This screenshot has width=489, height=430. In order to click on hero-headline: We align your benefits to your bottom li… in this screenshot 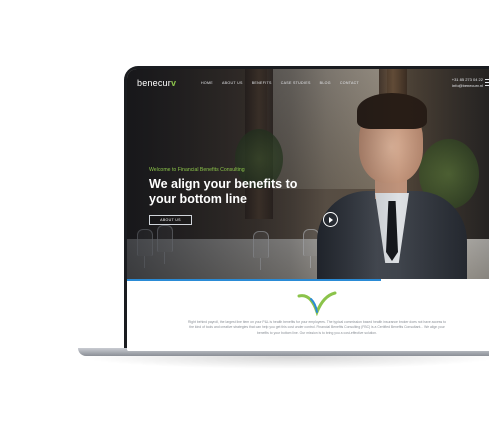, I will do `click(244, 192)`.